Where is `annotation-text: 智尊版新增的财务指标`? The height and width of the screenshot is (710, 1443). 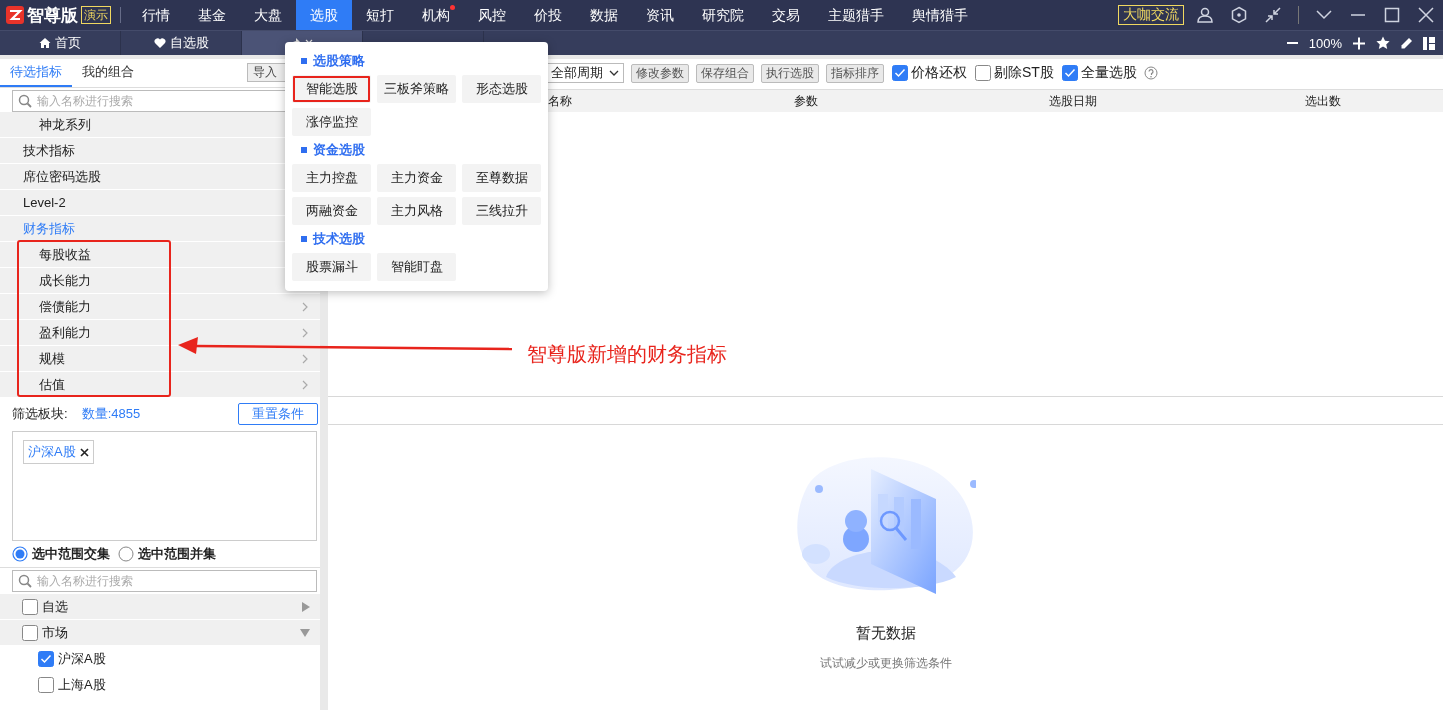
annotation-text: 智尊版新增的财务指标 is located at coordinates (627, 354).